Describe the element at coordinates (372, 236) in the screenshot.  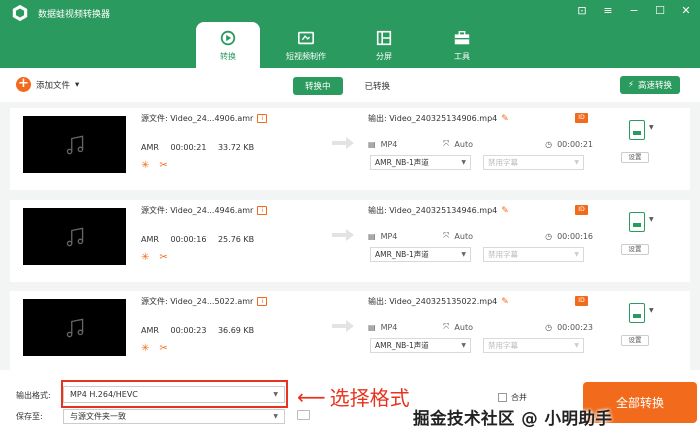
I see `film-icon: ▤` at that location.